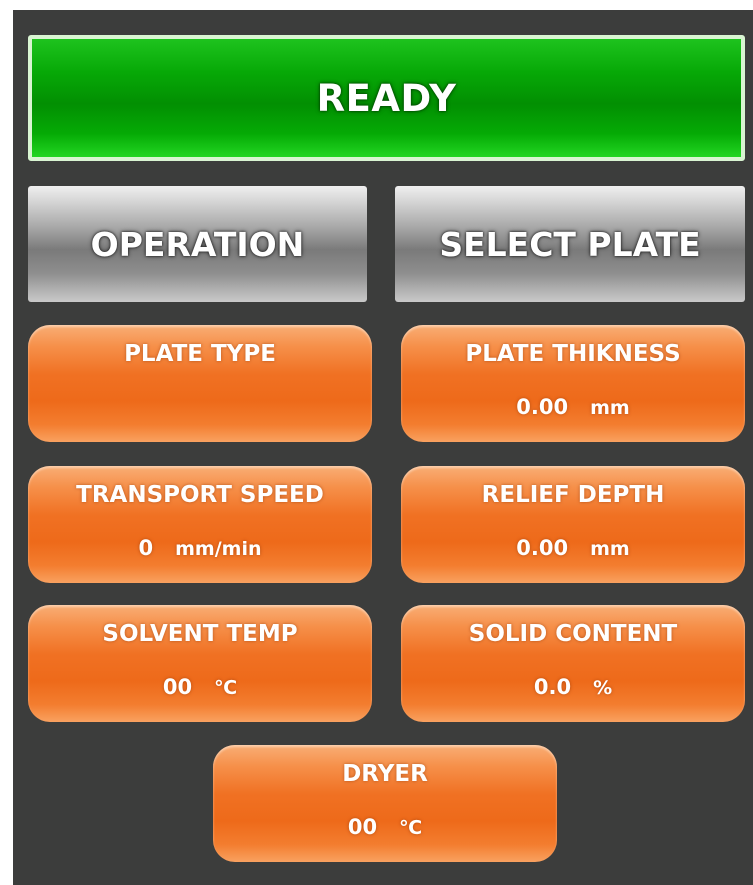 The image size is (753, 885). I want to click on transport-speed-unit: mm/min, so click(218, 549).